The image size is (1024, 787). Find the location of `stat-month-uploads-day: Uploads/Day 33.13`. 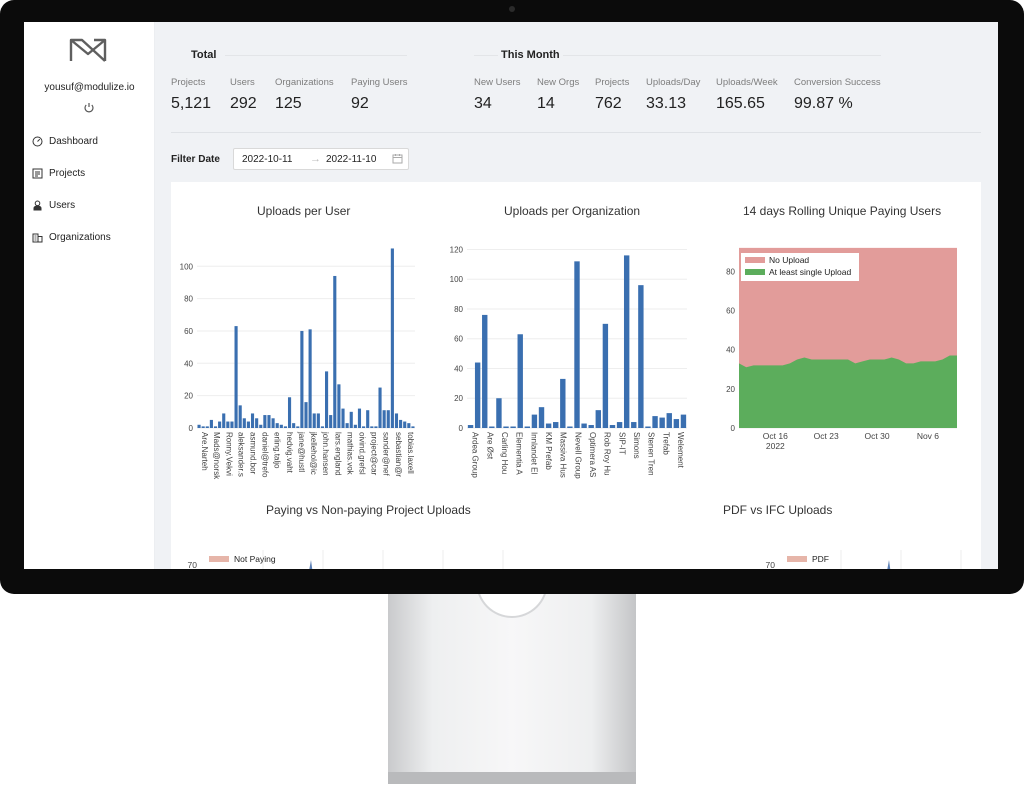

stat-month-uploads-day: Uploads/Day 33.13 is located at coordinates (673, 95).